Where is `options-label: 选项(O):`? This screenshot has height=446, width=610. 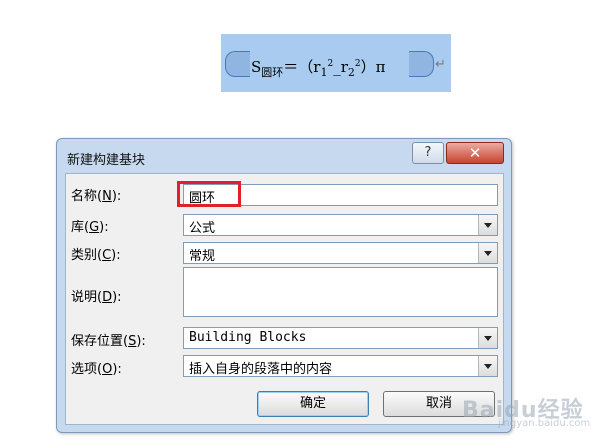 options-label: 选项(O): is located at coordinates (96, 369).